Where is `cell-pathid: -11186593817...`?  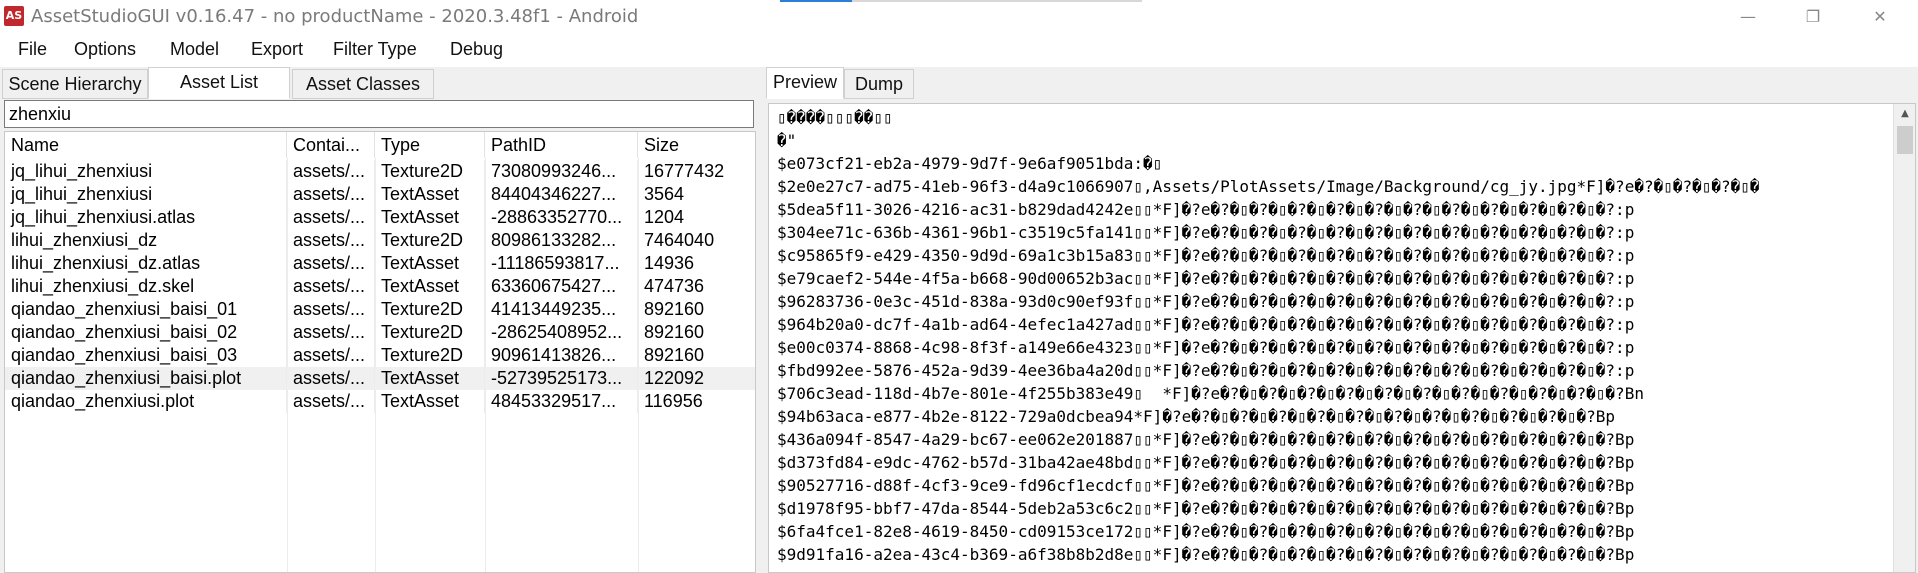
cell-pathid: -11186593817... is located at coordinates (561, 263).